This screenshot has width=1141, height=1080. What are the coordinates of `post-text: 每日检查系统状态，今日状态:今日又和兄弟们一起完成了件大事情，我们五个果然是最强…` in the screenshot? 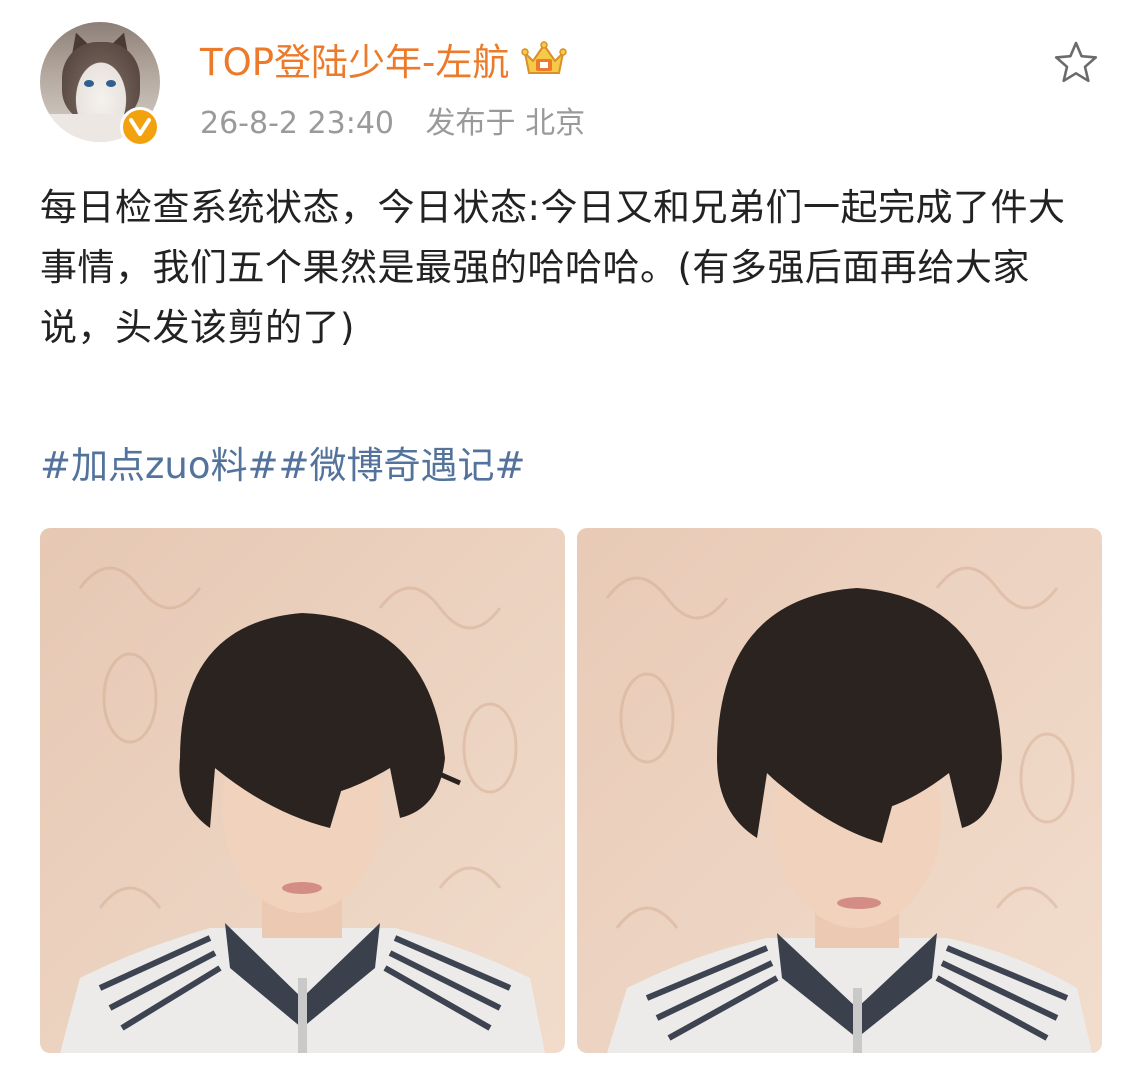 It's located at (553, 267).